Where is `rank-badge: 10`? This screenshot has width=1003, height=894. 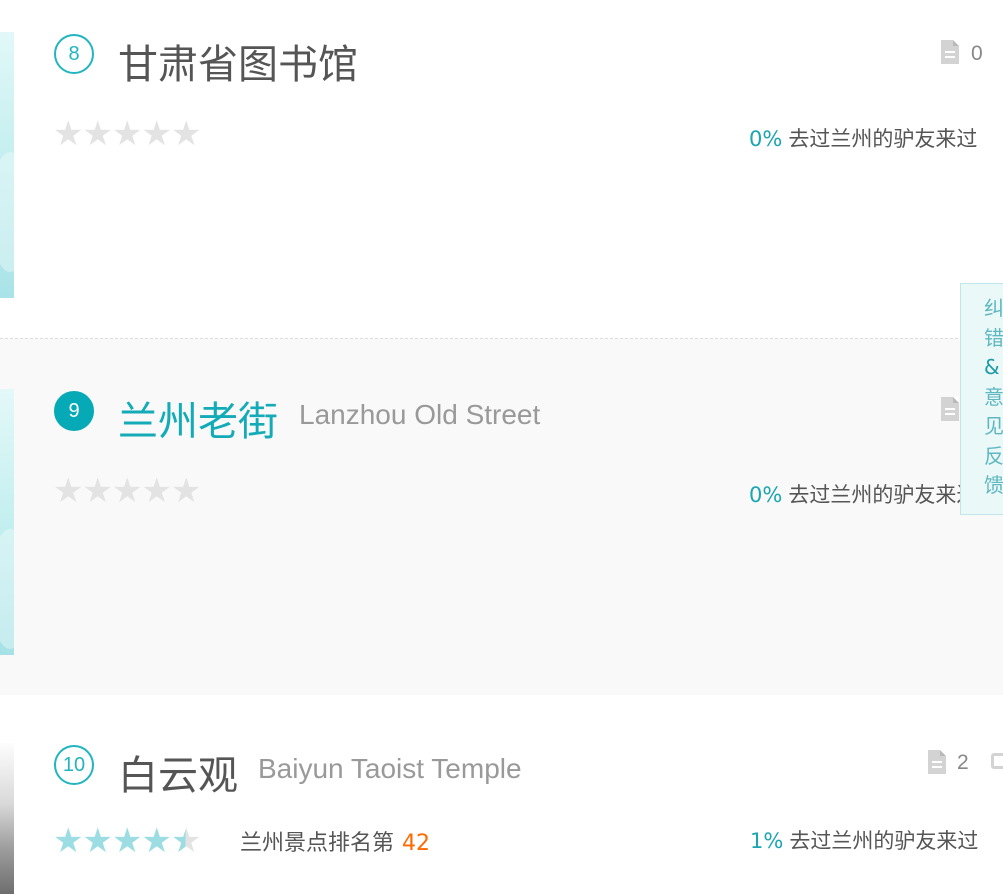 rank-badge: 10 is located at coordinates (74, 765).